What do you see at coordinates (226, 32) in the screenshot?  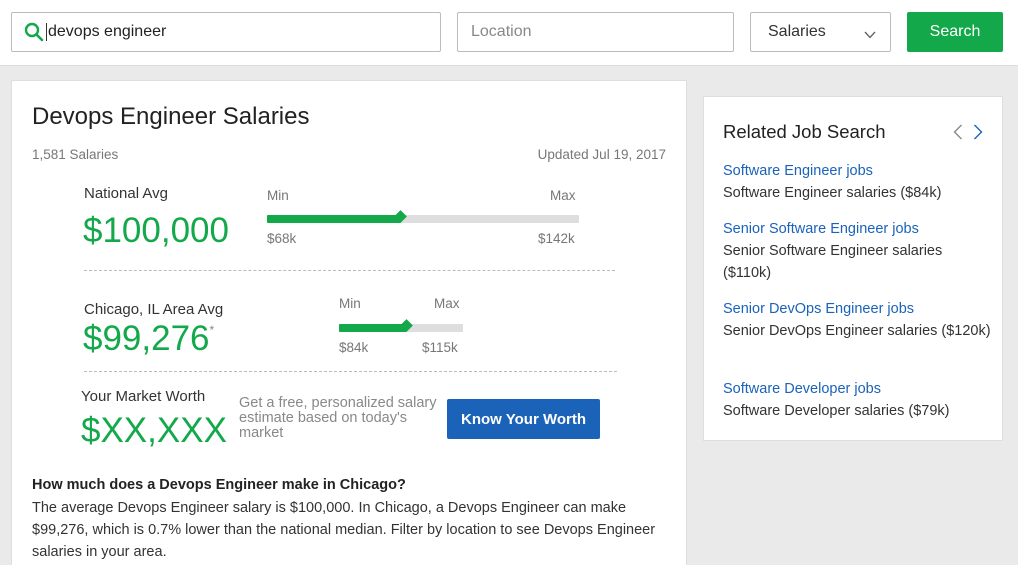 I see `keyword-input: devops engineer` at bounding box center [226, 32].